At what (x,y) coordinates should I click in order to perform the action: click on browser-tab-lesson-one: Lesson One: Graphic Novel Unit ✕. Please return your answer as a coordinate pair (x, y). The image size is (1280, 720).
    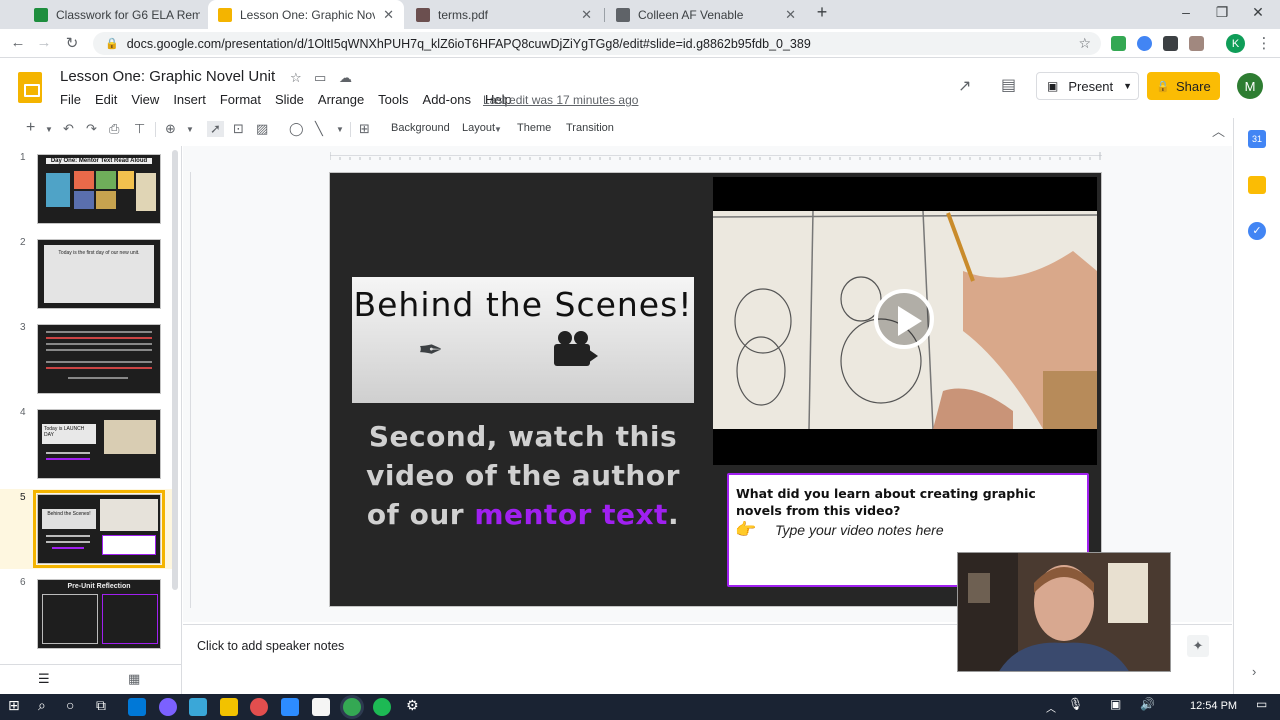
    Looking at the image, I should click on (306, 14).